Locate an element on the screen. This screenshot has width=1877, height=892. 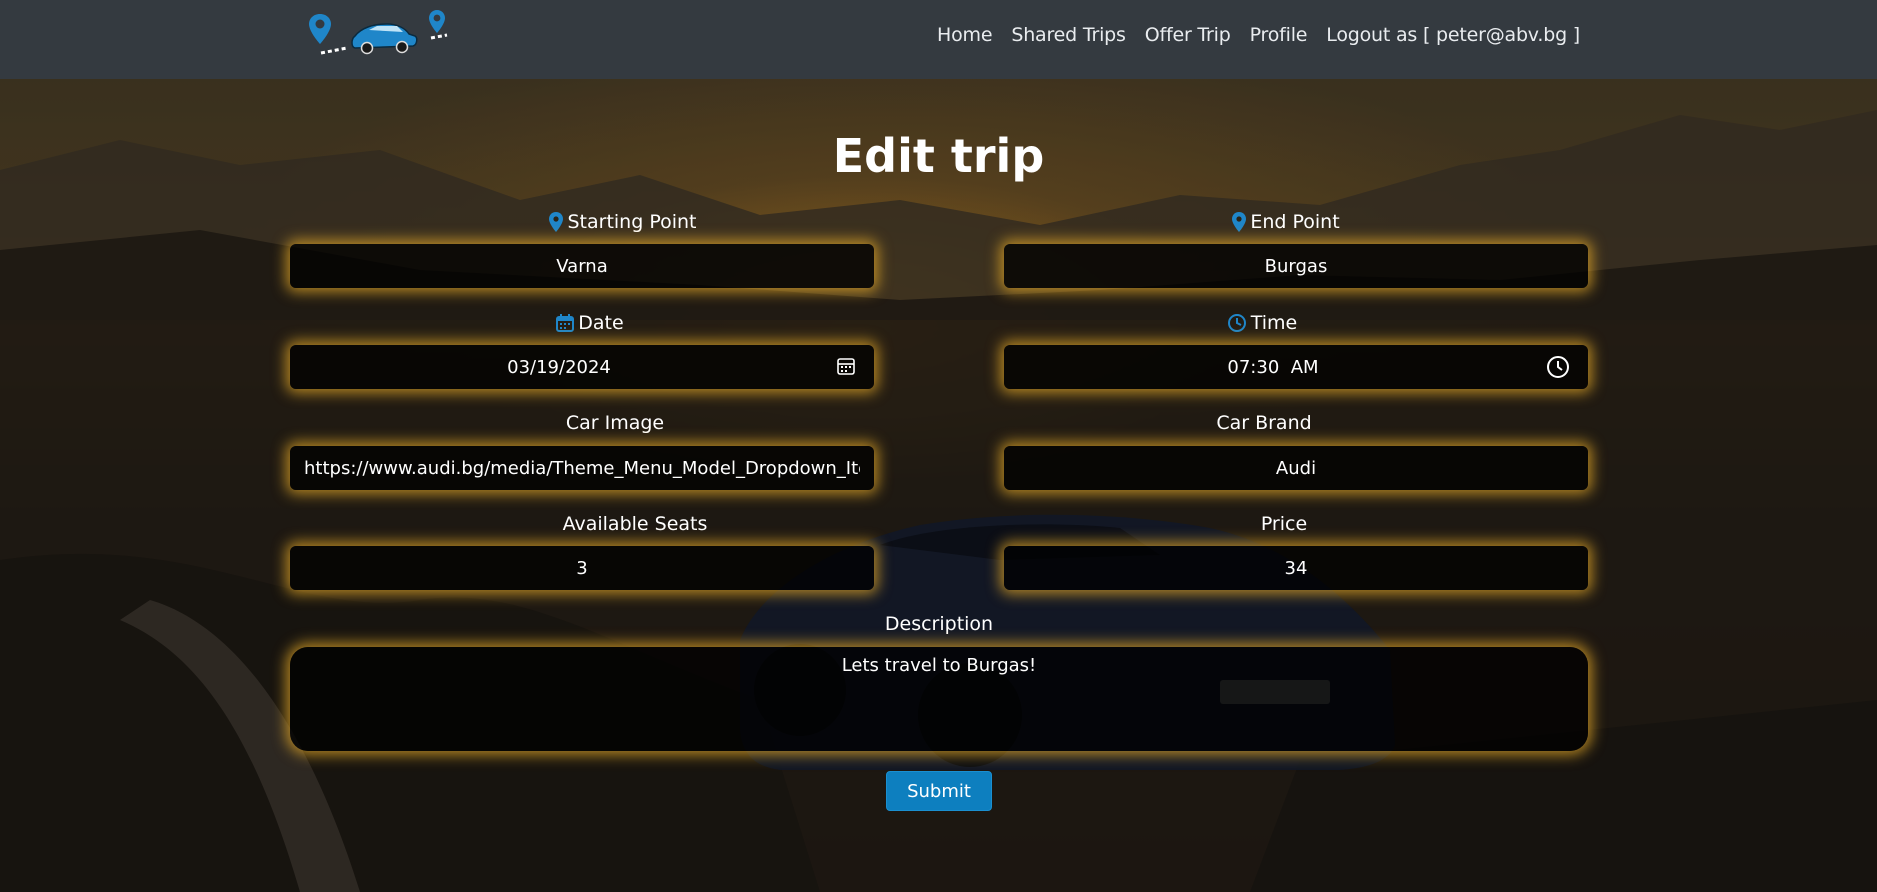
price-label: Price is located at coordinates (1284, 524).